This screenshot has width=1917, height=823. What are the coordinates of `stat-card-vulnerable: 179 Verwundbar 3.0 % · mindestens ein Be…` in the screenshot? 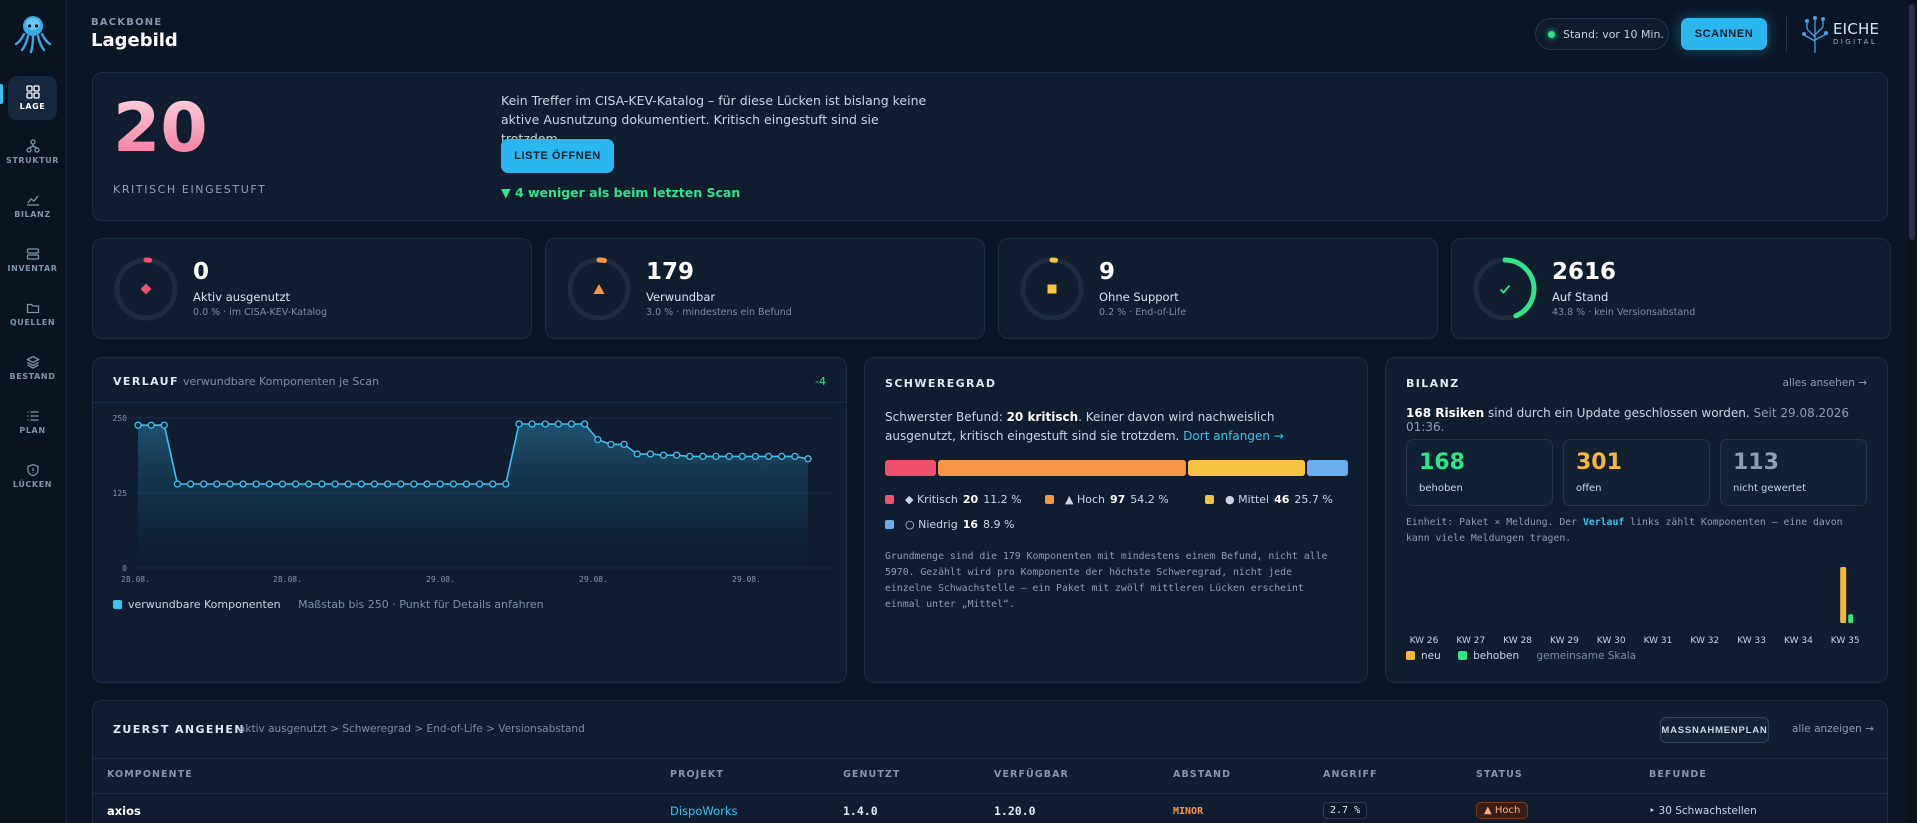 It's located at (765, 288).